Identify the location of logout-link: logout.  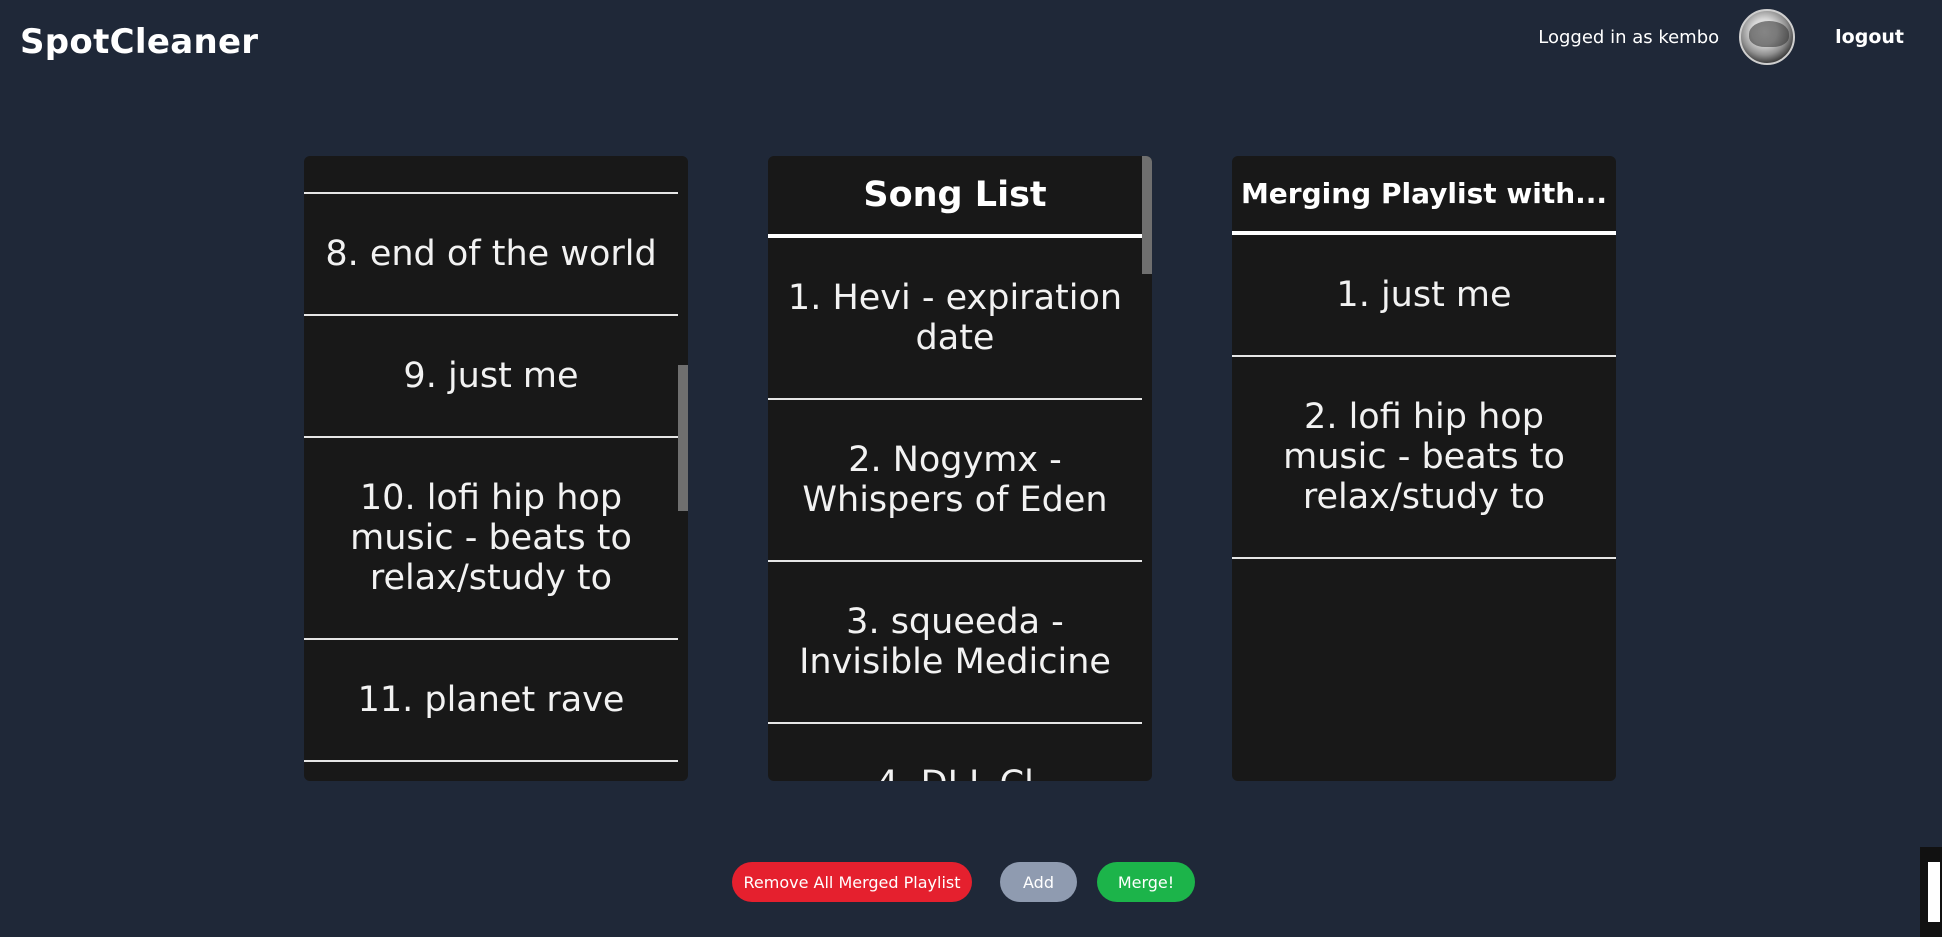
(1869, 37).